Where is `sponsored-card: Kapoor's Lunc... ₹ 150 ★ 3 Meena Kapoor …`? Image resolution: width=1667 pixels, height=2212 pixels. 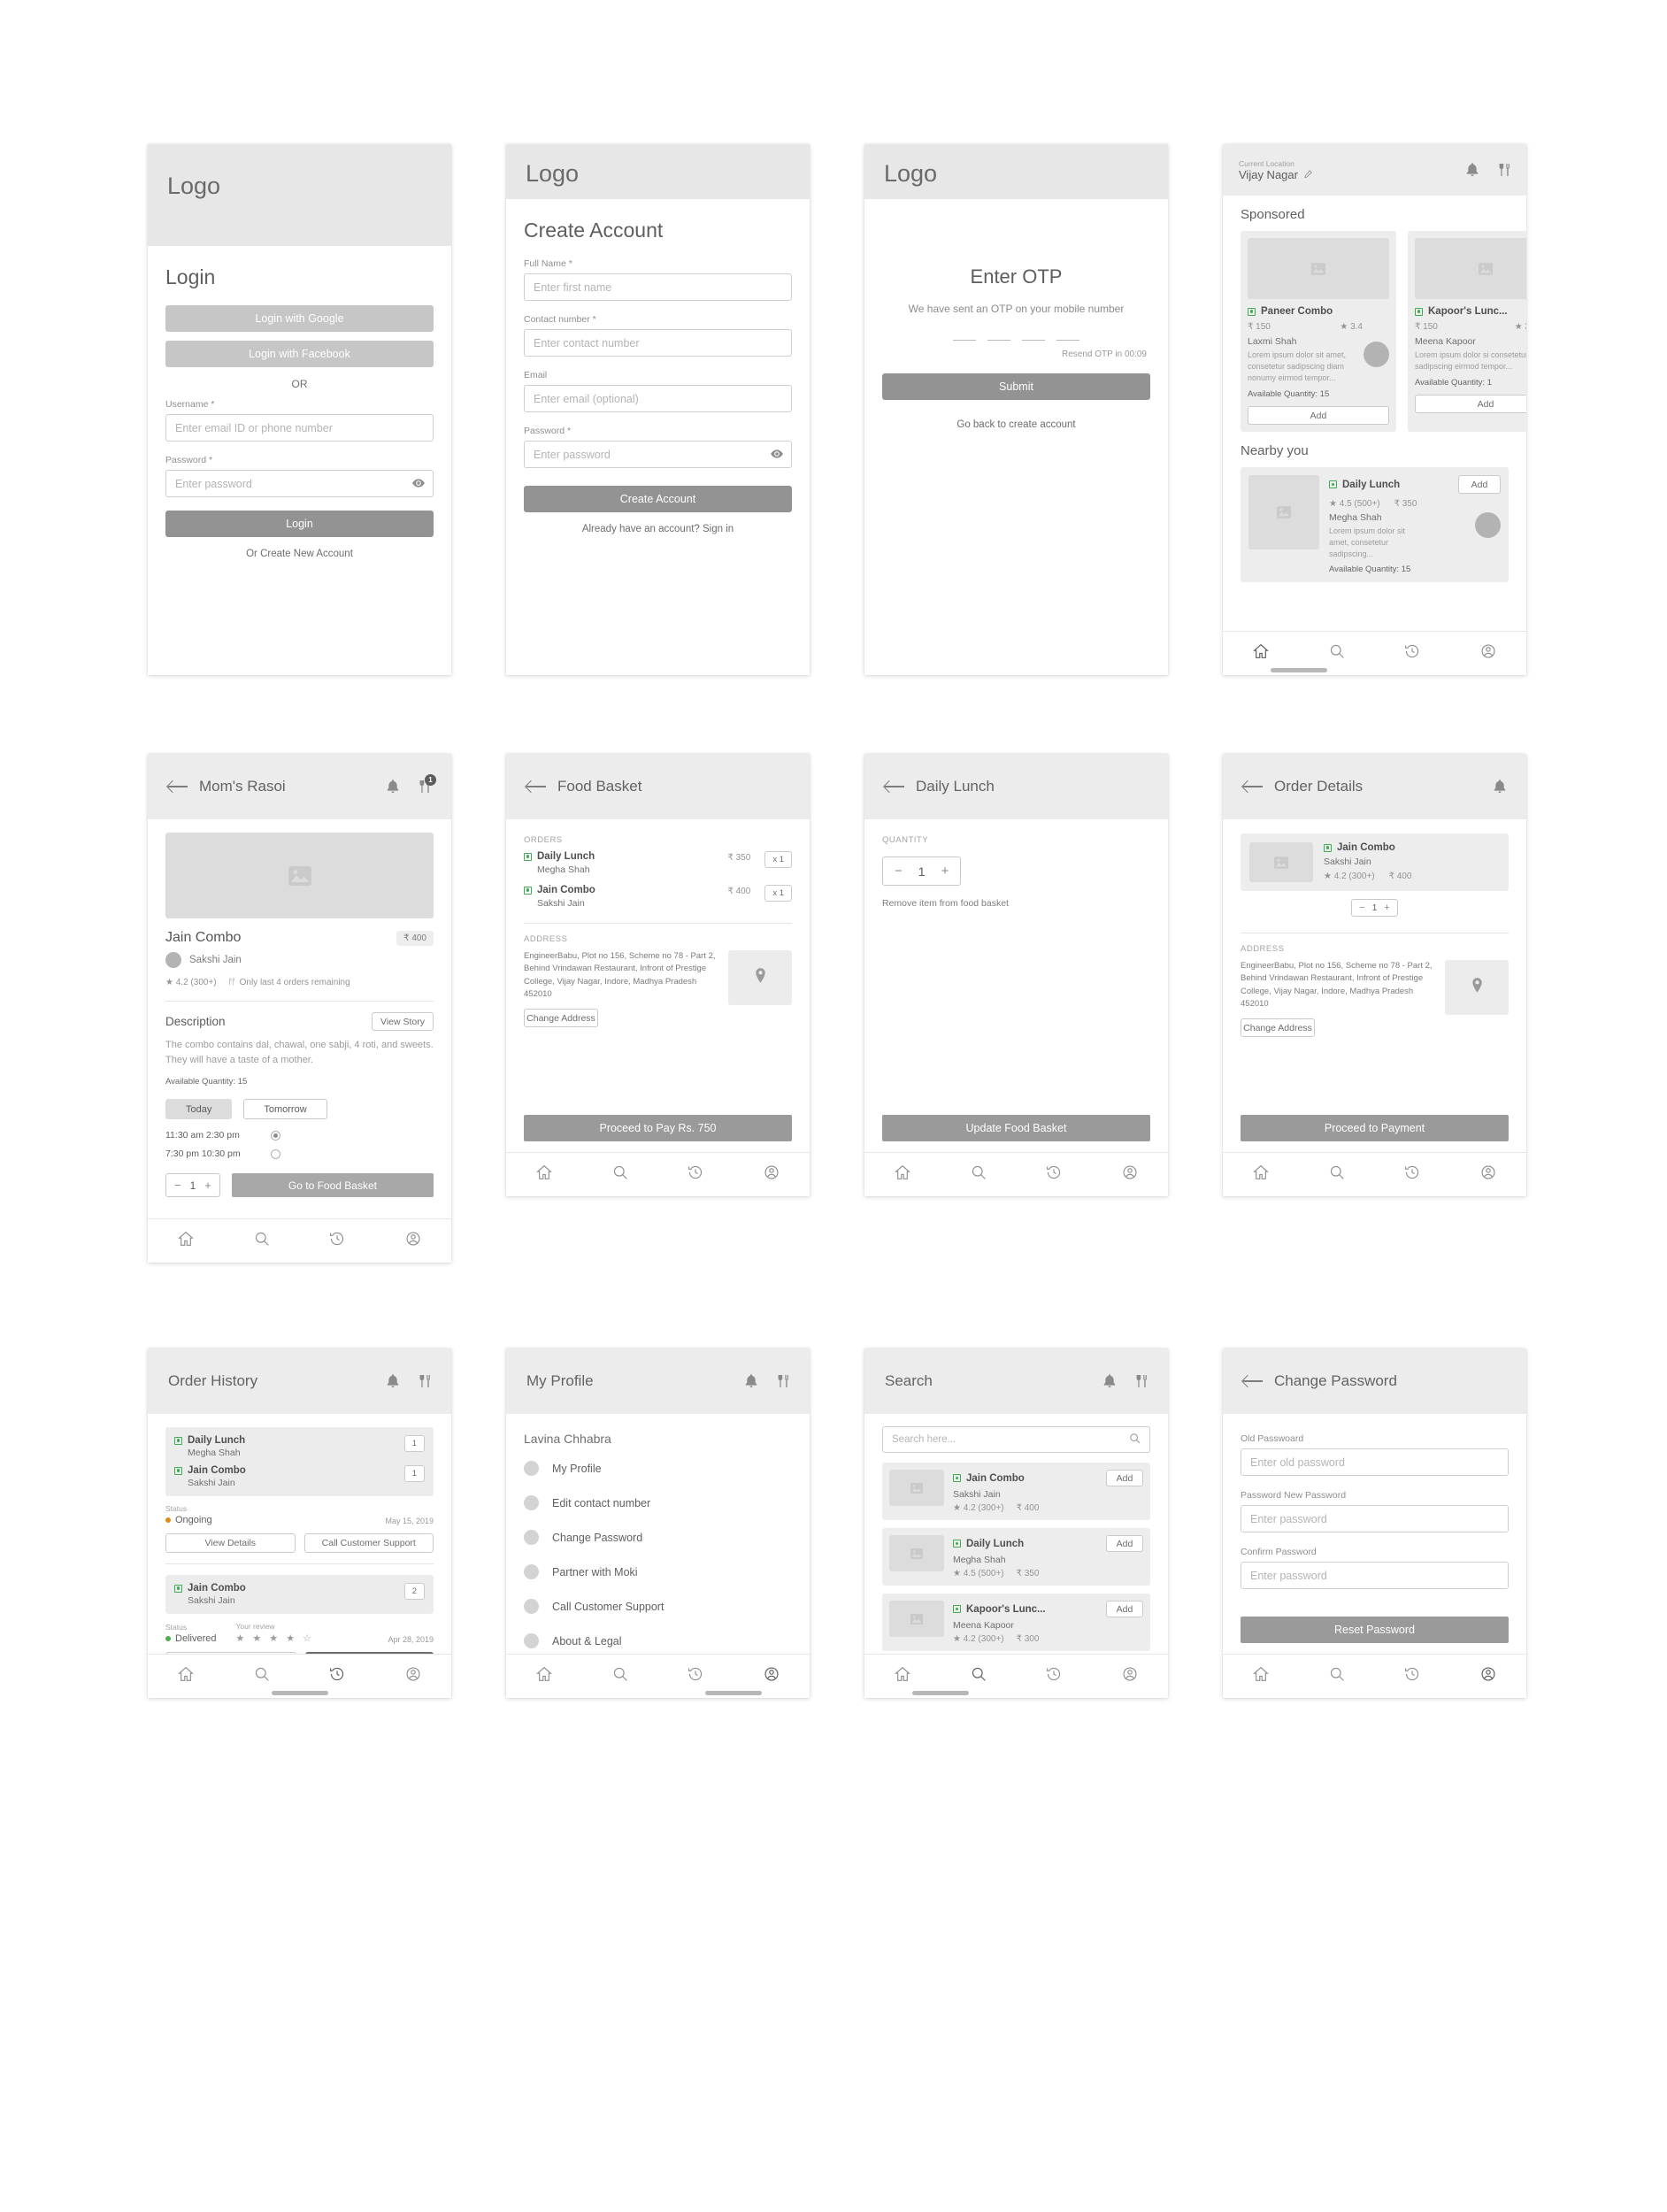
sponsored-card: Kapoor's Lunc... ₹ 150 ★ 3 Meena Kapoor … is located at coordinates (1467, 332).